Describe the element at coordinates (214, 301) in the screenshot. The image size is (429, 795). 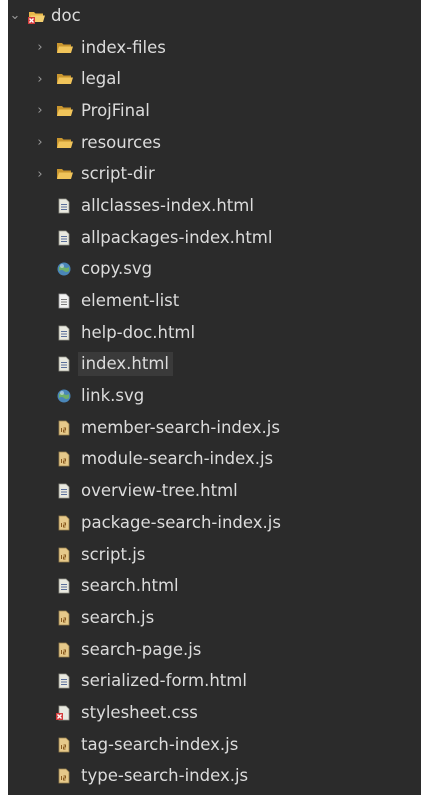
I see `tree-file-item: element-list` at that location.